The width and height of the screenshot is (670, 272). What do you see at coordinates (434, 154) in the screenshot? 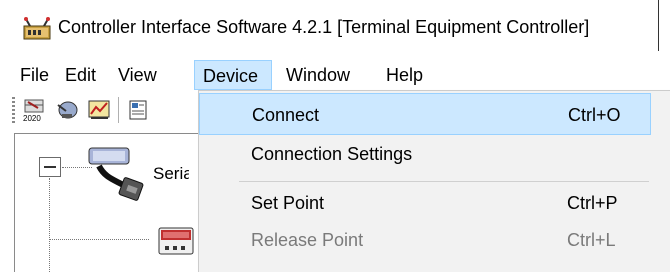
I see `menu-item-connection-settings: Connection Settings` at bounding box center [434, 154].